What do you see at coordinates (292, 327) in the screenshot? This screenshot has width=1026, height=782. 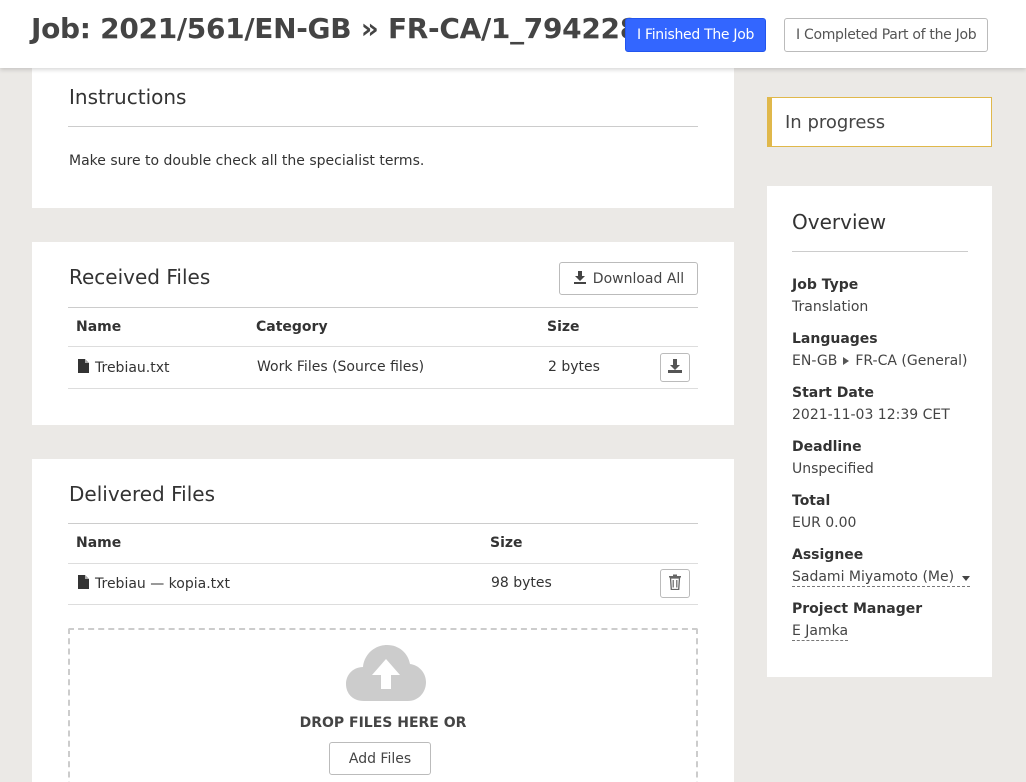 I see `column-header-category: Category` at bounding box center [292, 327].